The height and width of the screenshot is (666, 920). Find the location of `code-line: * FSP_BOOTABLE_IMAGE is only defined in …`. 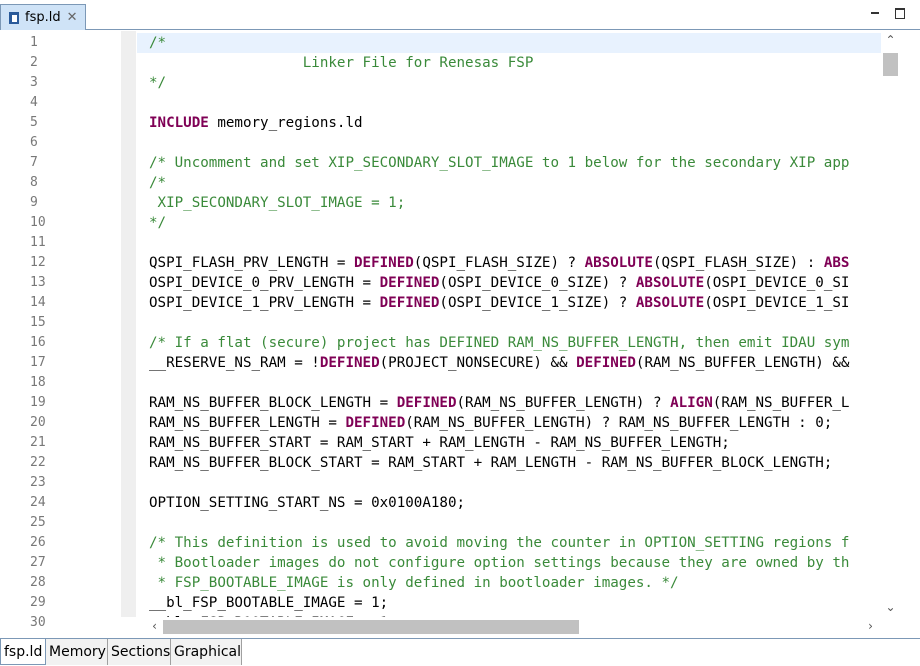

code-line: * FSP_BOOTABLE_IMAGE is only defined in … is located at coordinates (414, 583).